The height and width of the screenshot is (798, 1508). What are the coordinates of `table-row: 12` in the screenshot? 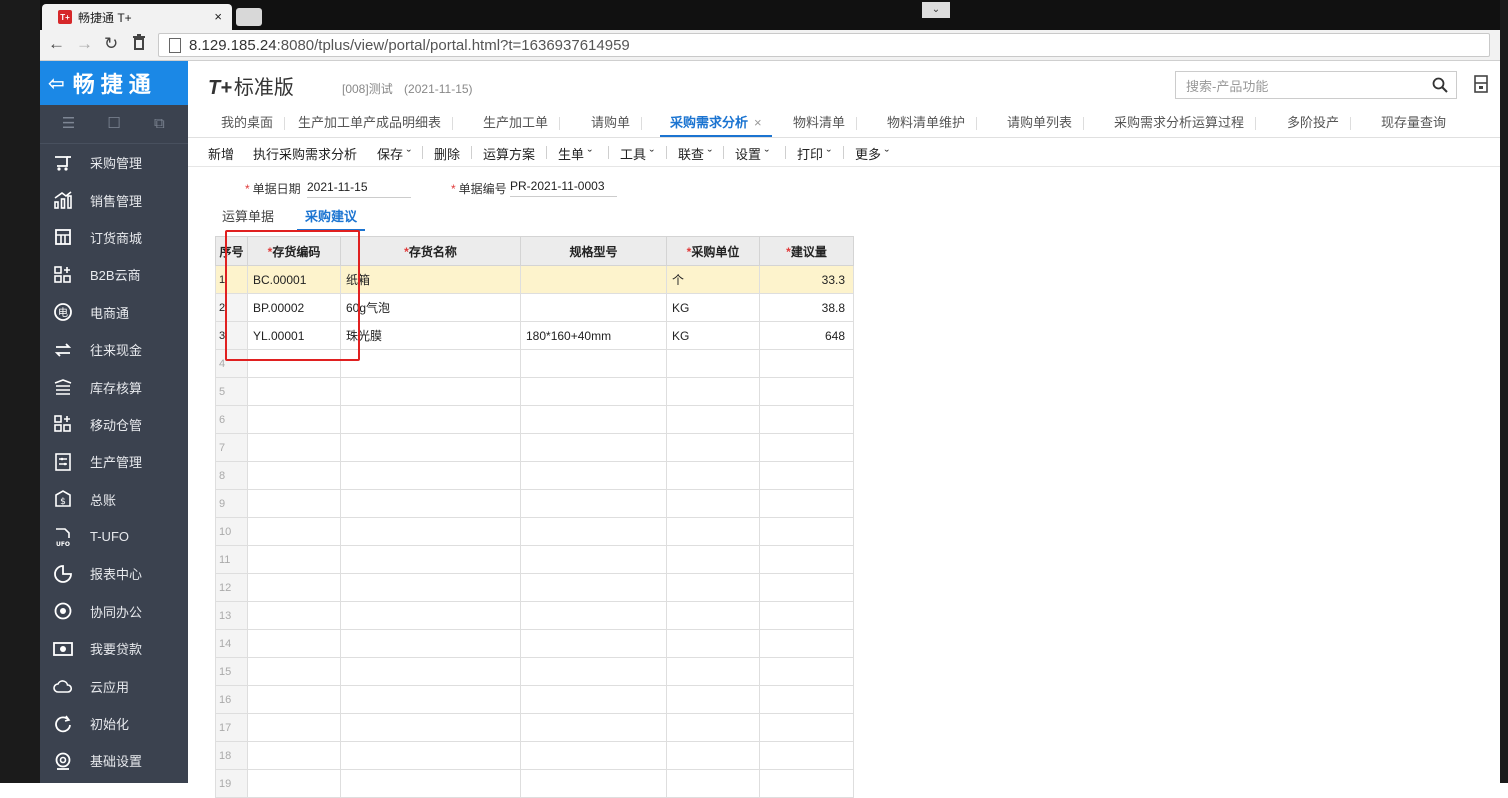 It's located at (534, 587).